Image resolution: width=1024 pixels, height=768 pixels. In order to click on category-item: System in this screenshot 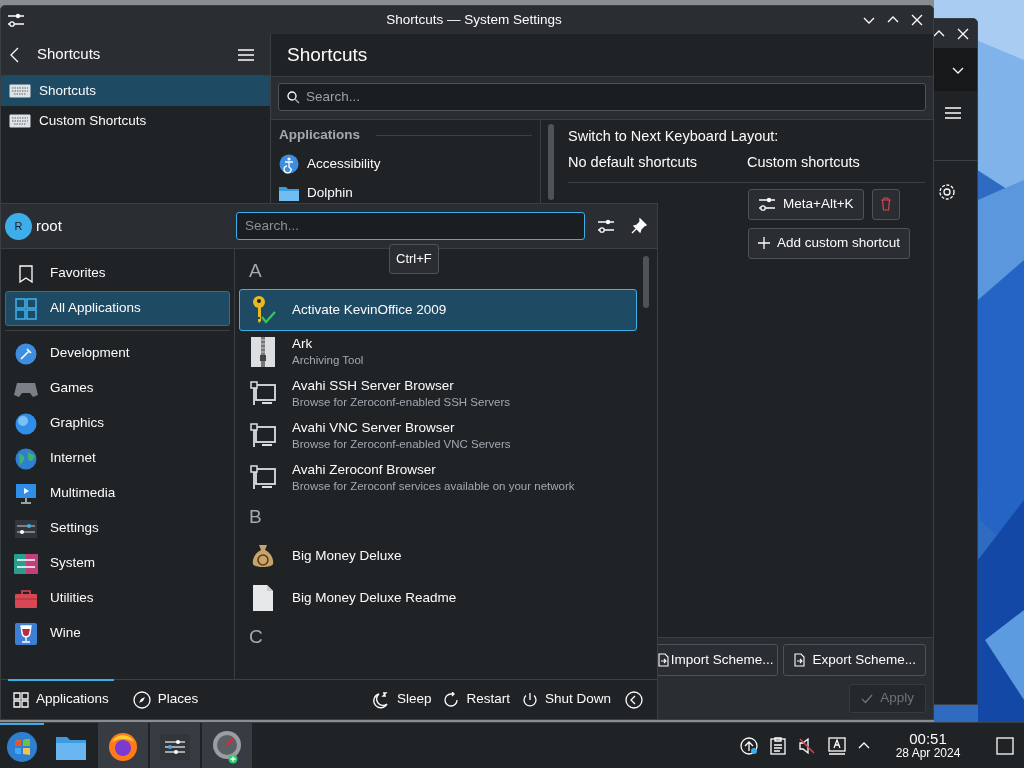, I will do `click(117, 563)`.